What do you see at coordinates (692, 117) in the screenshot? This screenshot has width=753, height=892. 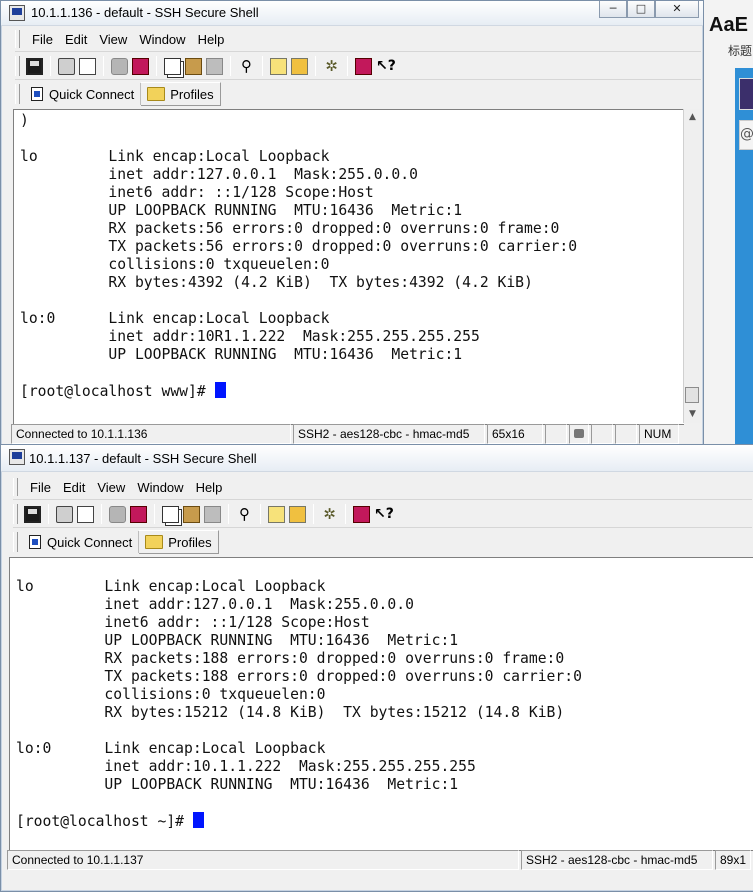 I see `scroll-up-icon: ▲` at bounding box center [692, 117].